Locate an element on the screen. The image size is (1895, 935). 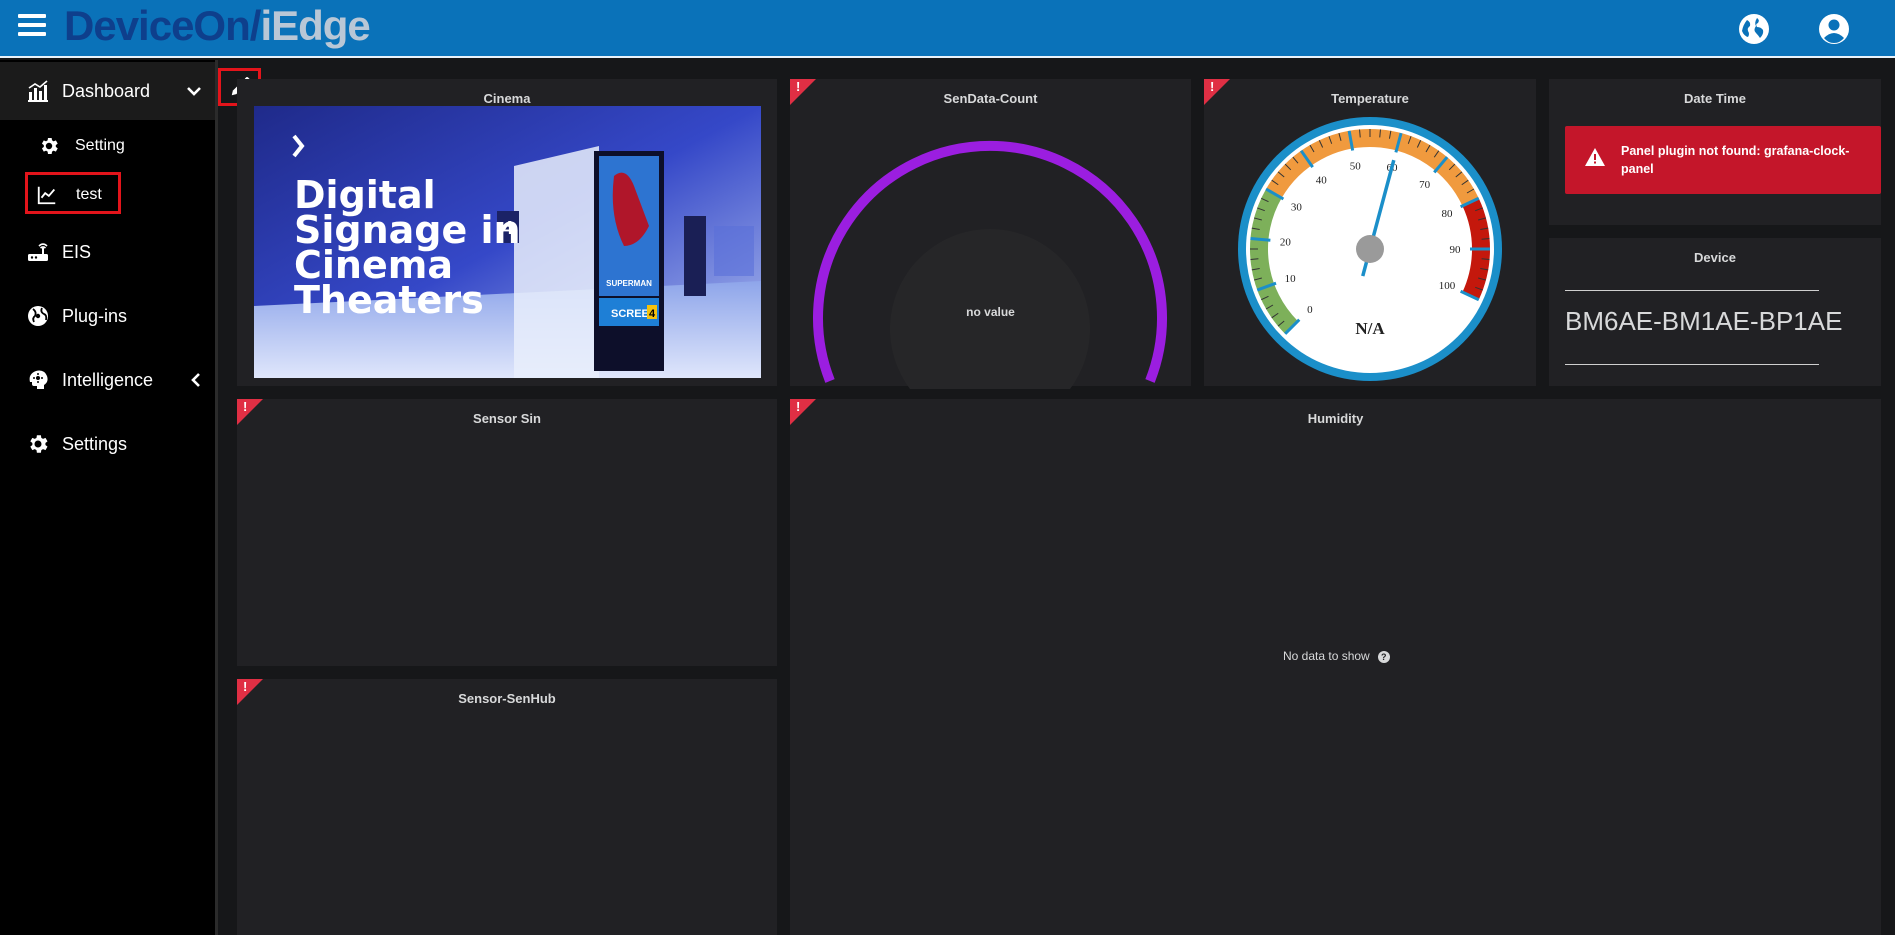
gauge-tick-label: 100 is located at coordinates (1447, 286).